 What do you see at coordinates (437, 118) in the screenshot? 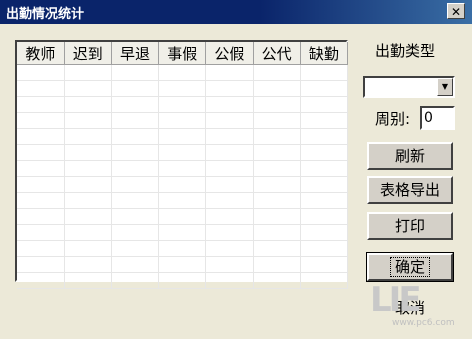
I see `week-input: 0` at bounding box center [437, 118].